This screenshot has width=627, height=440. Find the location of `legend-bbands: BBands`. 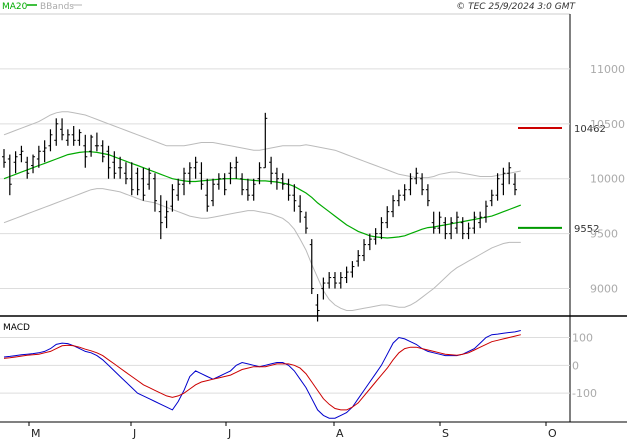

legend-bbands: BBands is located at coordinates (57, 7).